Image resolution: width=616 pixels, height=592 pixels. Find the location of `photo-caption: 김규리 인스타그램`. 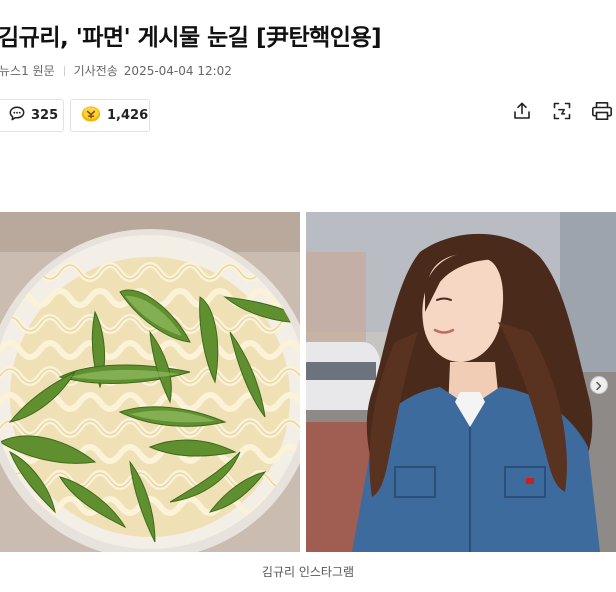

photo-caption: 김규리 인스타그램 is located at coordinates (308, 572).